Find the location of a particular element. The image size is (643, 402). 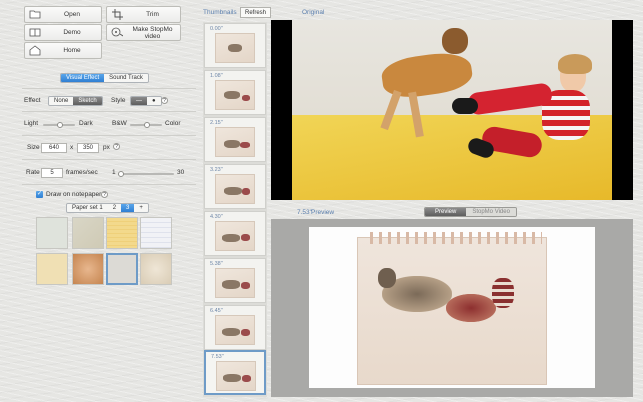

notepaper-page is located at coordinates (452, 308).